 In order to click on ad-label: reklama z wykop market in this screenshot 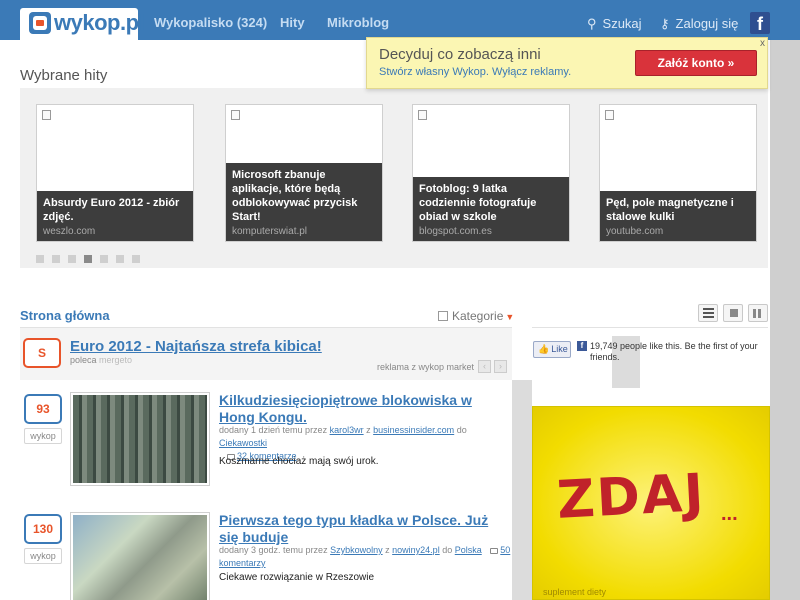, I will do `click(426, 367)`.